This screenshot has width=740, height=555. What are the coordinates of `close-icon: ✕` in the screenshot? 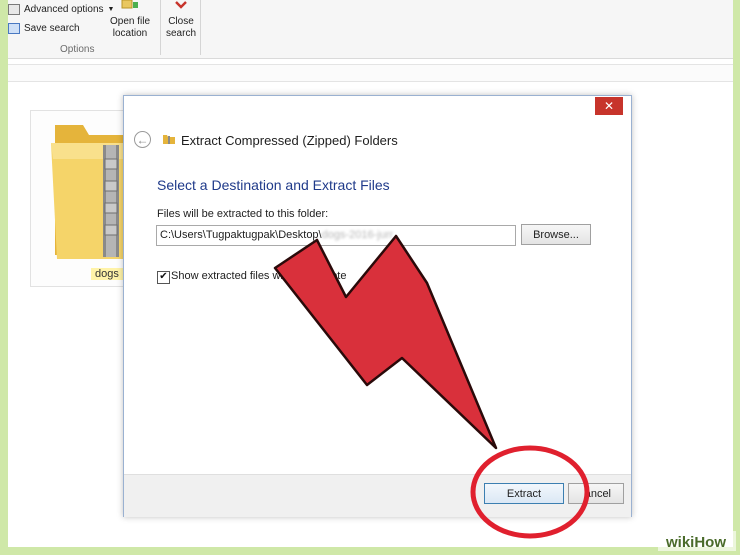 It's located at (609, 106).